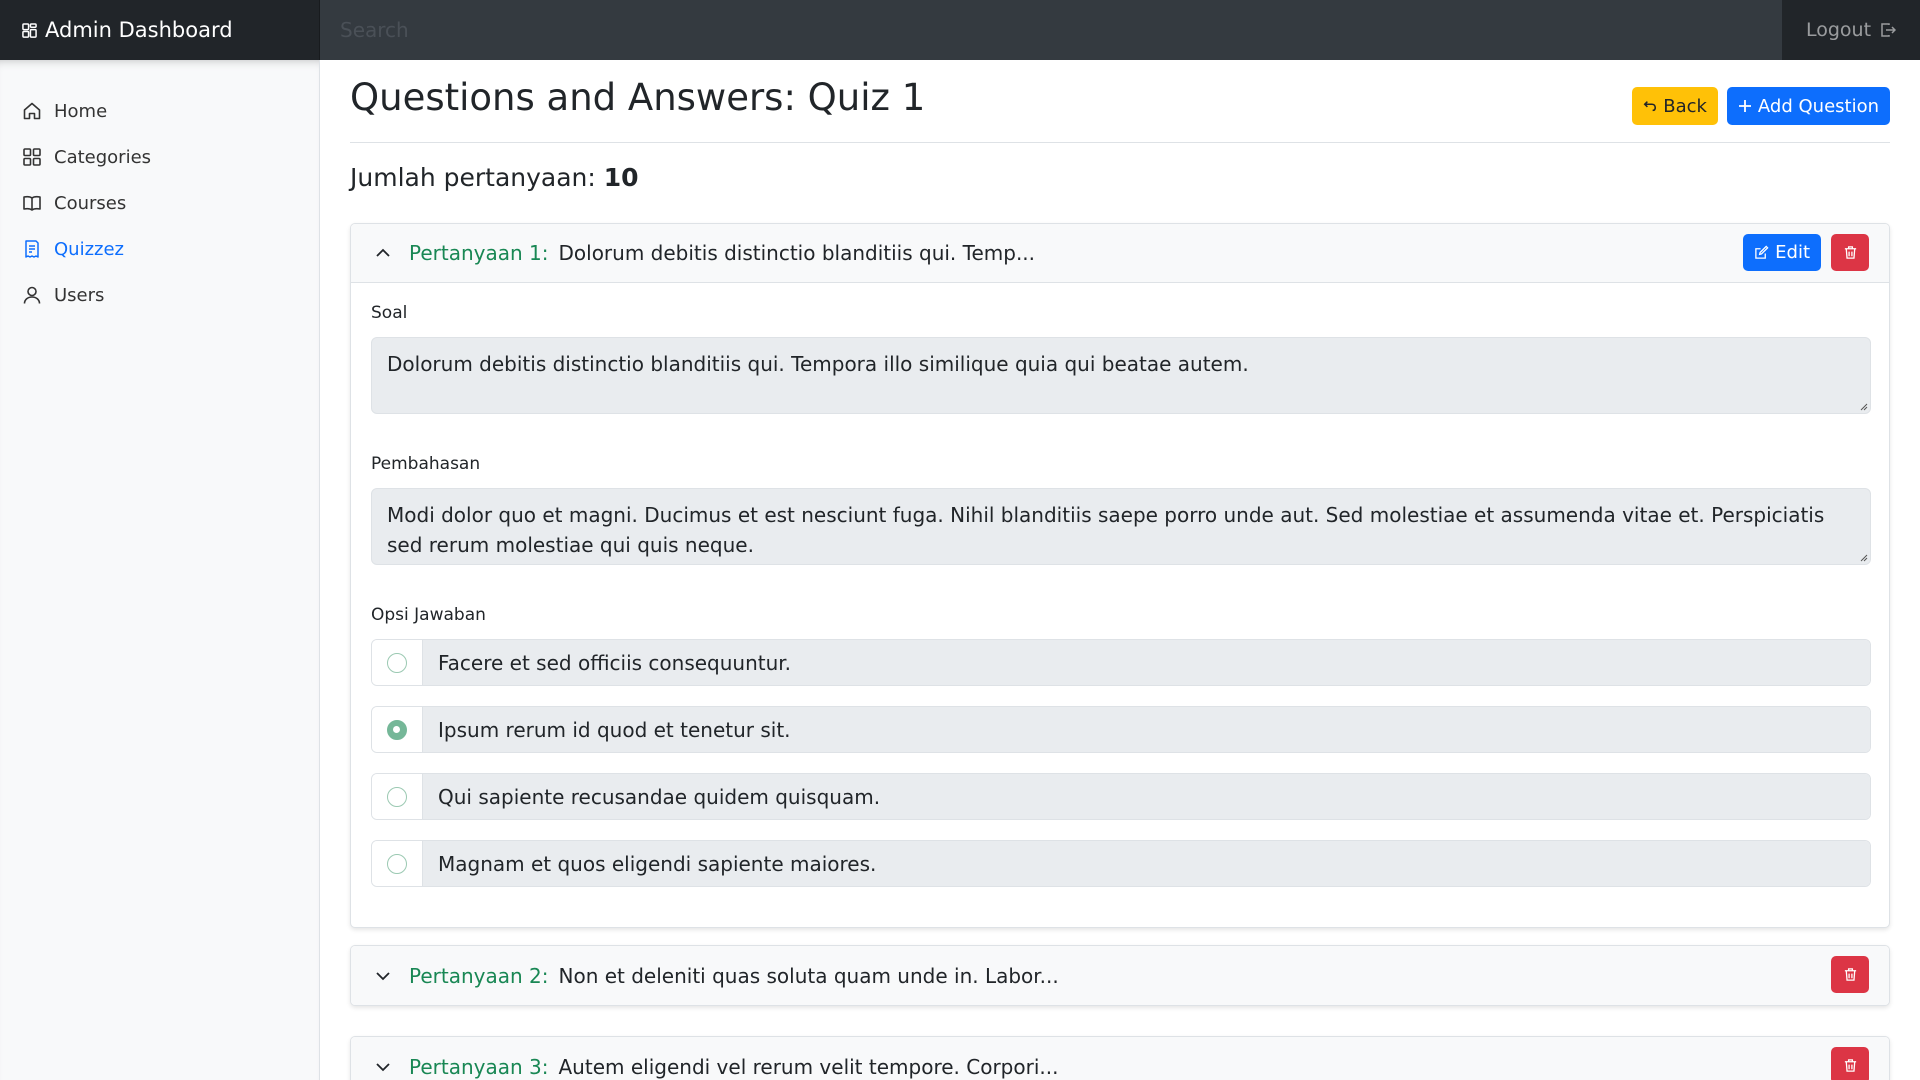  What do you see at coordinates (1762, 252) in the screenshot?
I see `edit-icon` at bounding box center [1762, 252].